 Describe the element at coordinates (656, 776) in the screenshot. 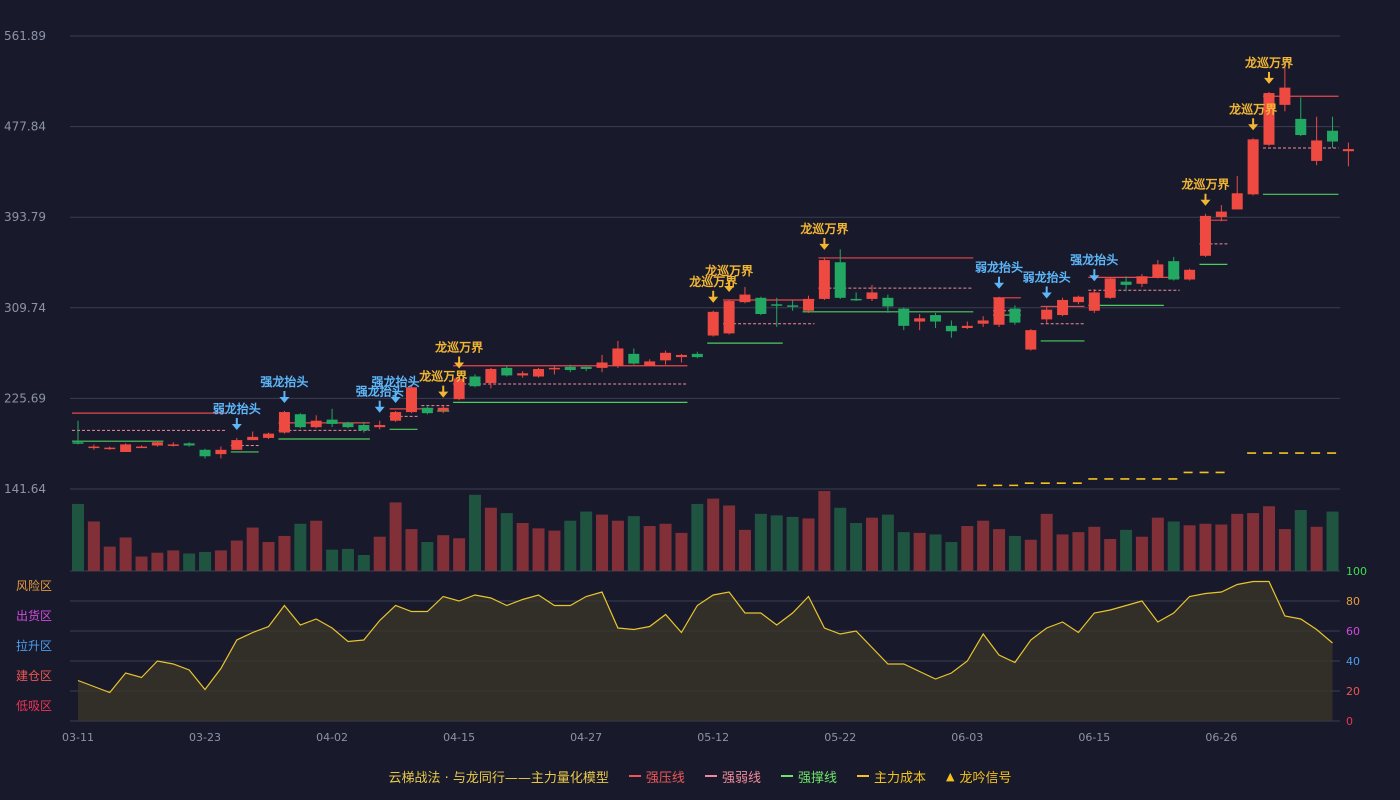

I see `legend-item-pressure: 强压线` at that location.